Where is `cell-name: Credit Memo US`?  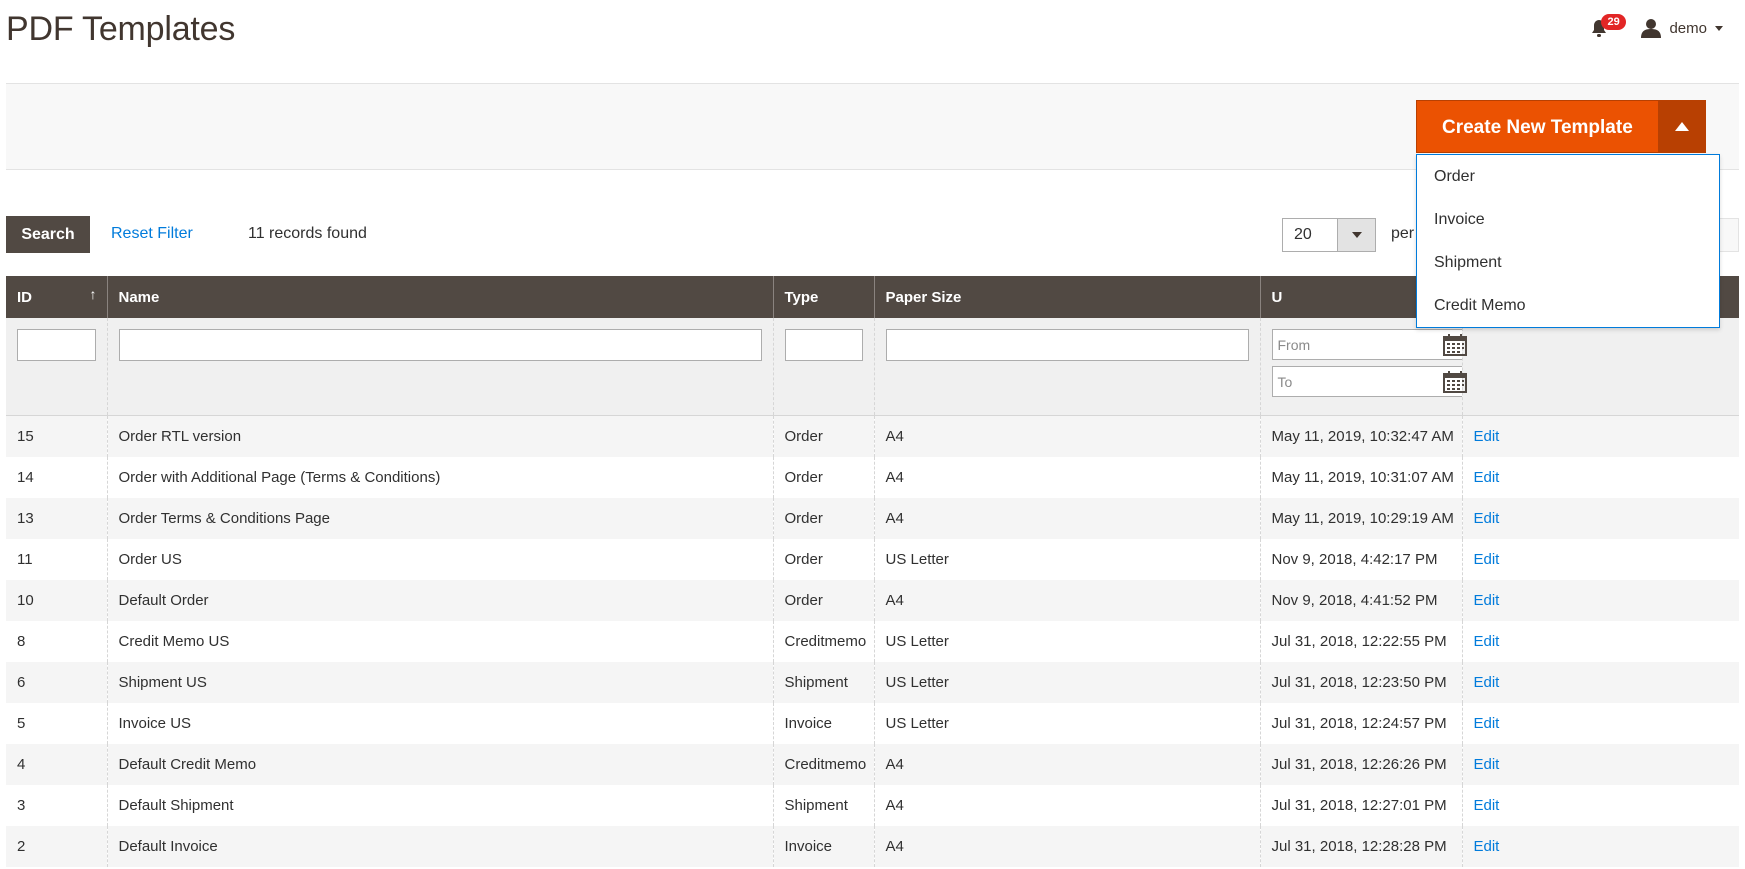
cell-name: Credit Memo US is located at coordinates (439, 641).